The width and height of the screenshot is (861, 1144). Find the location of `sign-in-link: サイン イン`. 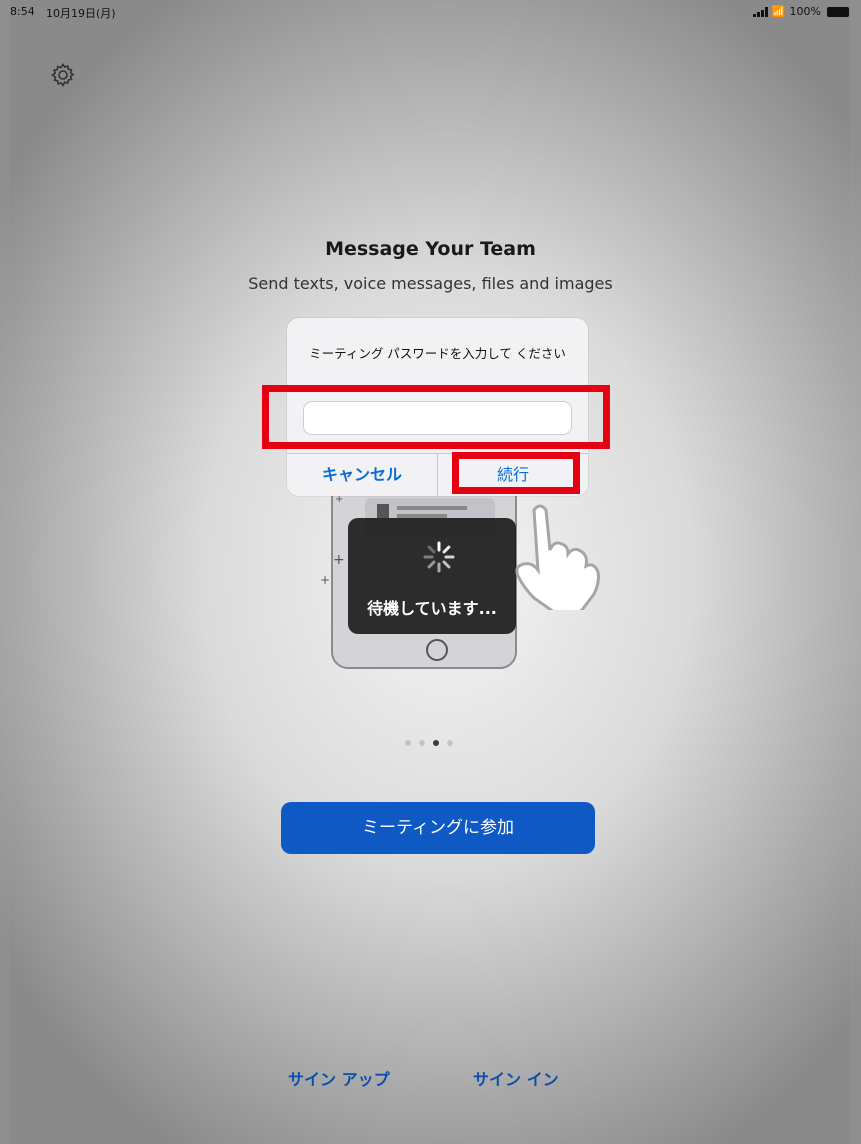

sign-in-link: サイン イン is located at coordinates (516, 1078).